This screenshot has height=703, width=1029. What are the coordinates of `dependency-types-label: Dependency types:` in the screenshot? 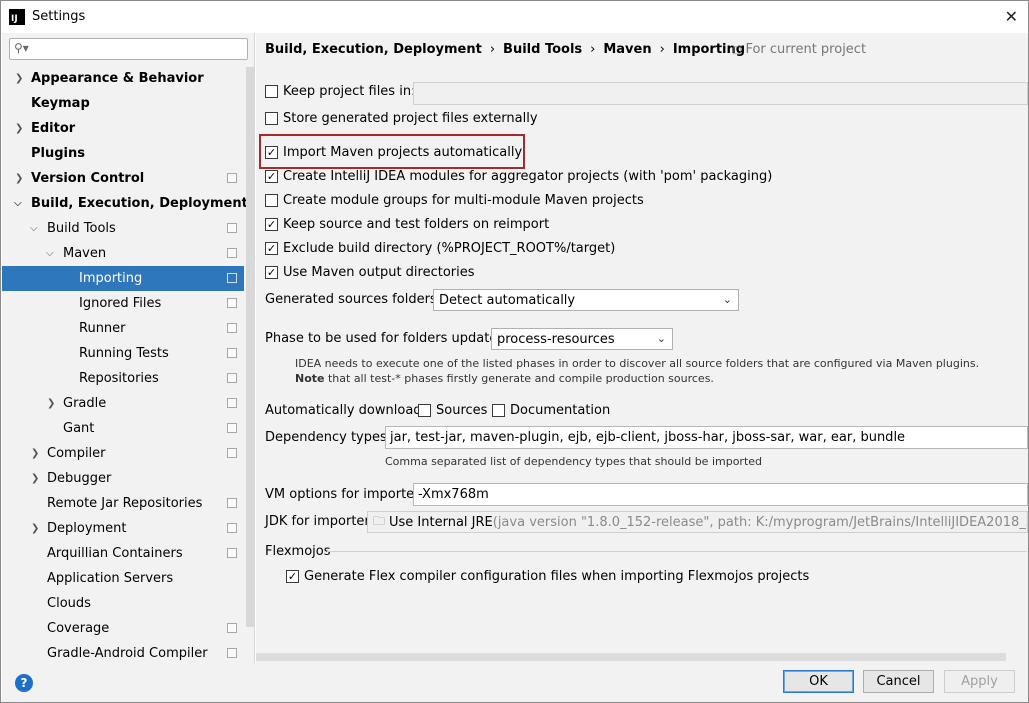 It's located at (328, 437).